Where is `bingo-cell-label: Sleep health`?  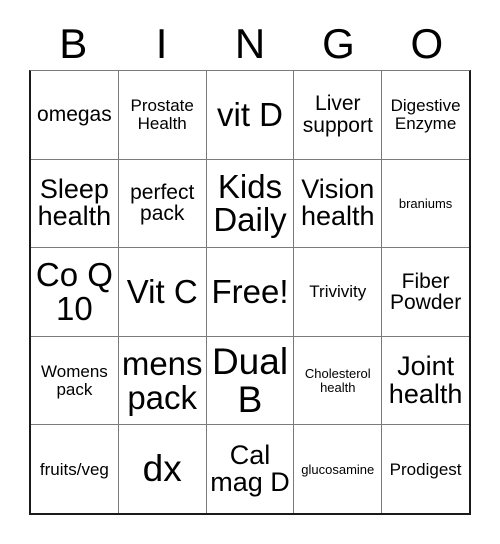
bingo-cell-label: Sleep health is located at coordinates (74, 202).